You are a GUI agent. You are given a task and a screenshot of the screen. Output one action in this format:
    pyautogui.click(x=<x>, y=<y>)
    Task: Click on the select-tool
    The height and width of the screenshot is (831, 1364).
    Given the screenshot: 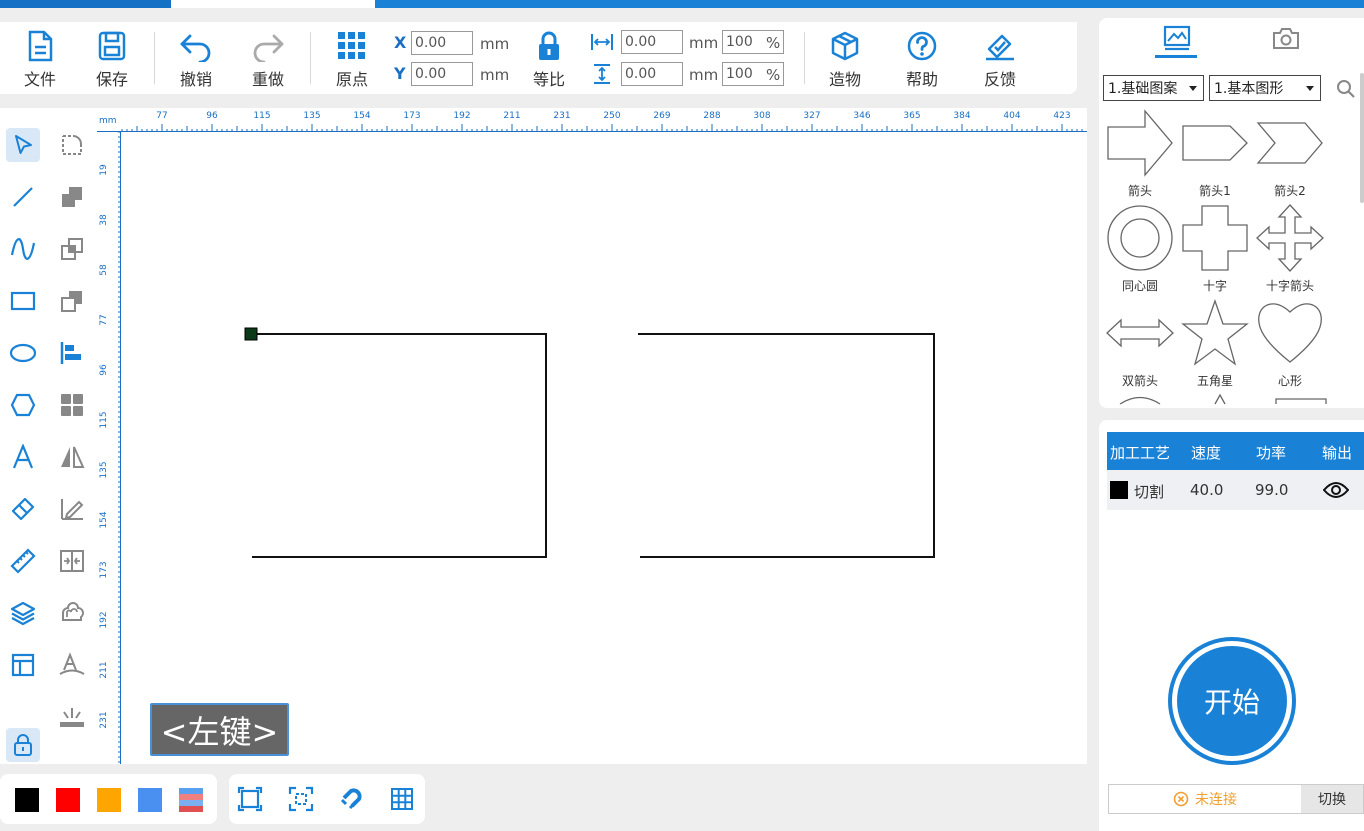 What is the action you would take?
    pyautogui.click(x=23, y=145)
    